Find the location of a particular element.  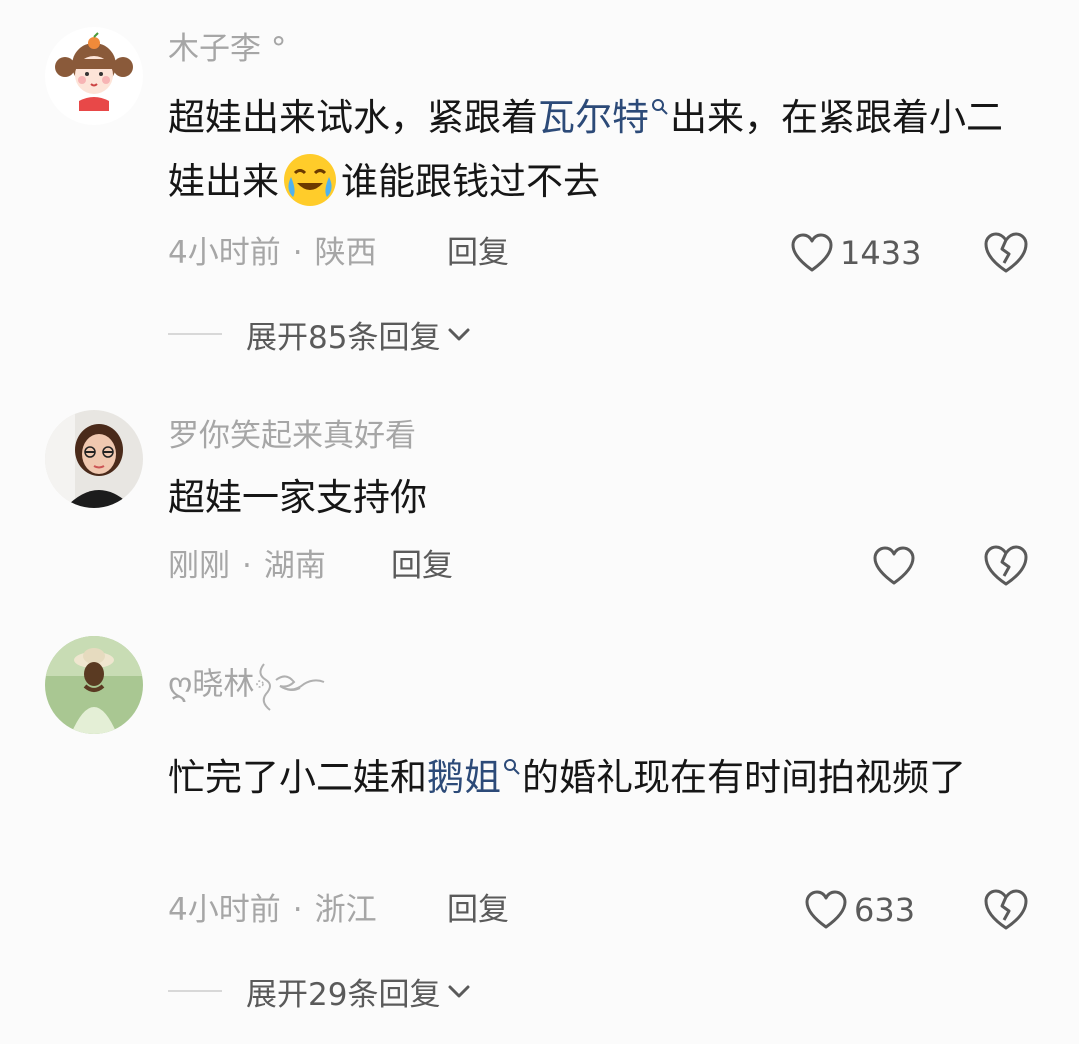

comment-meta: 4小时前 · 陕西 is located at coordinates (272, 253).